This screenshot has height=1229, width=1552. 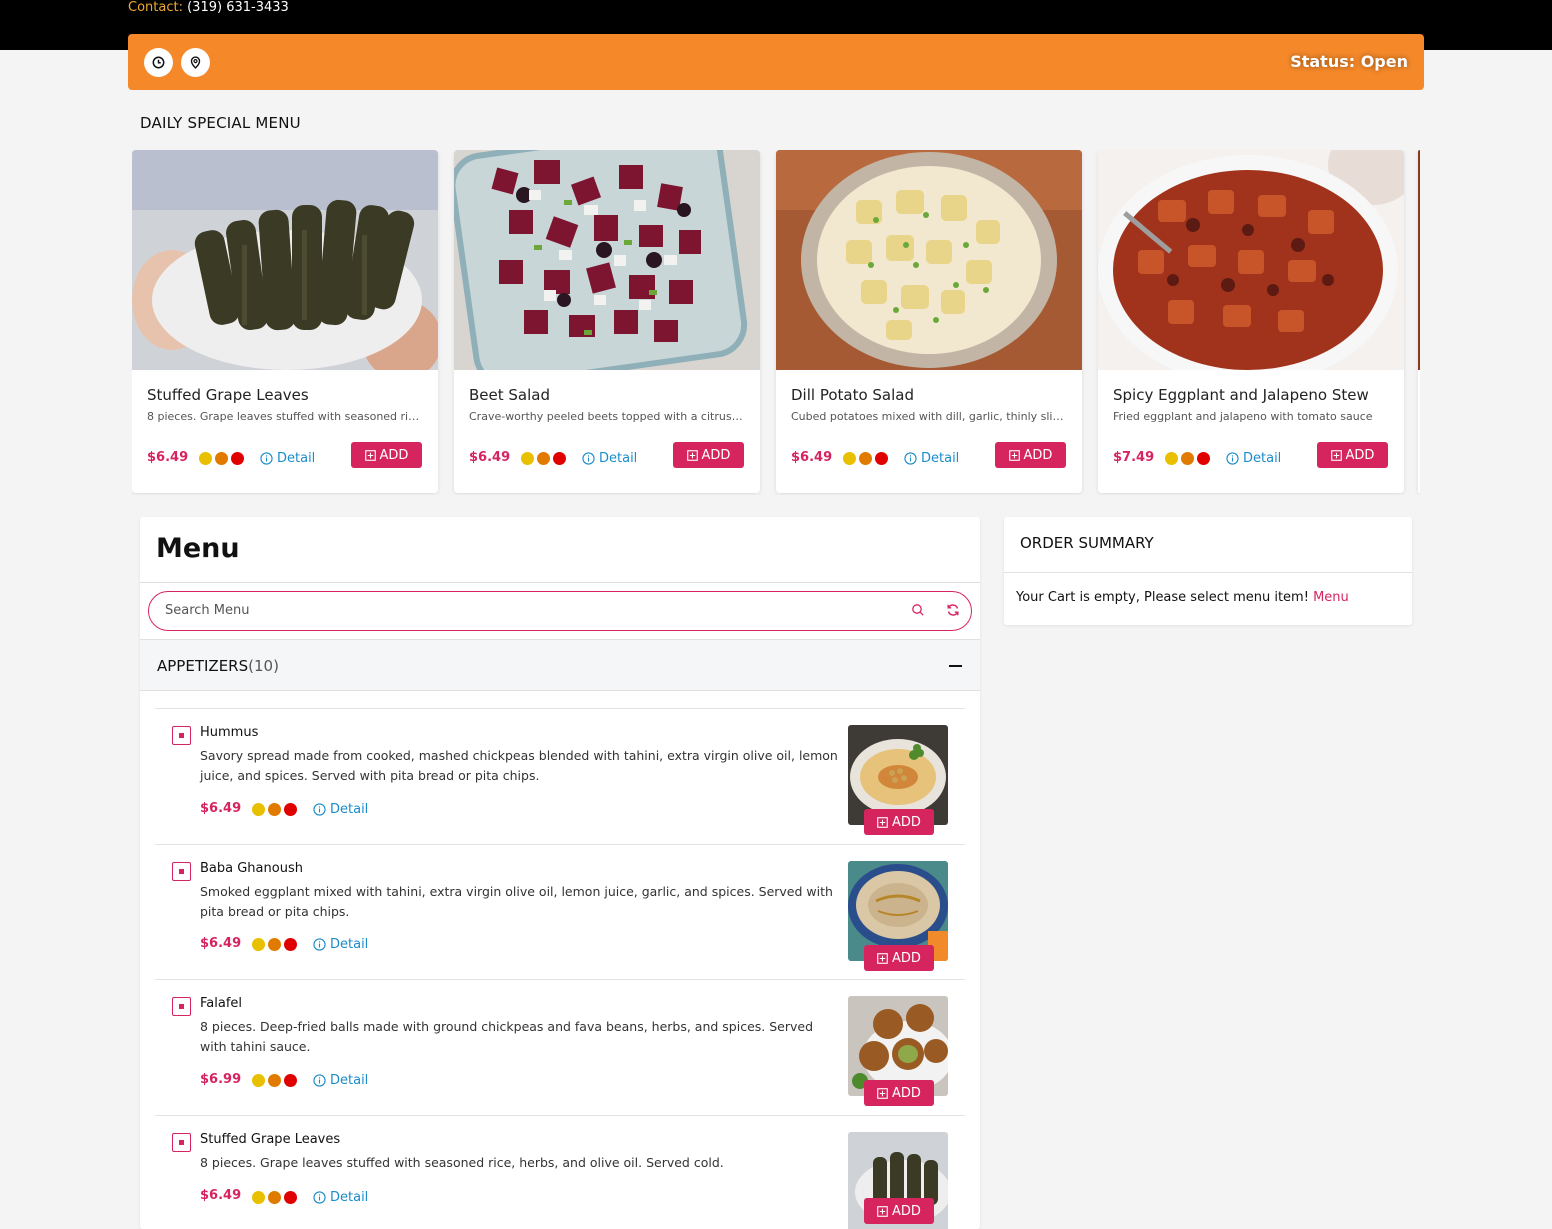 I want to click on menu-item-name: Baba Ghanoush, so click(x=251, y=868).